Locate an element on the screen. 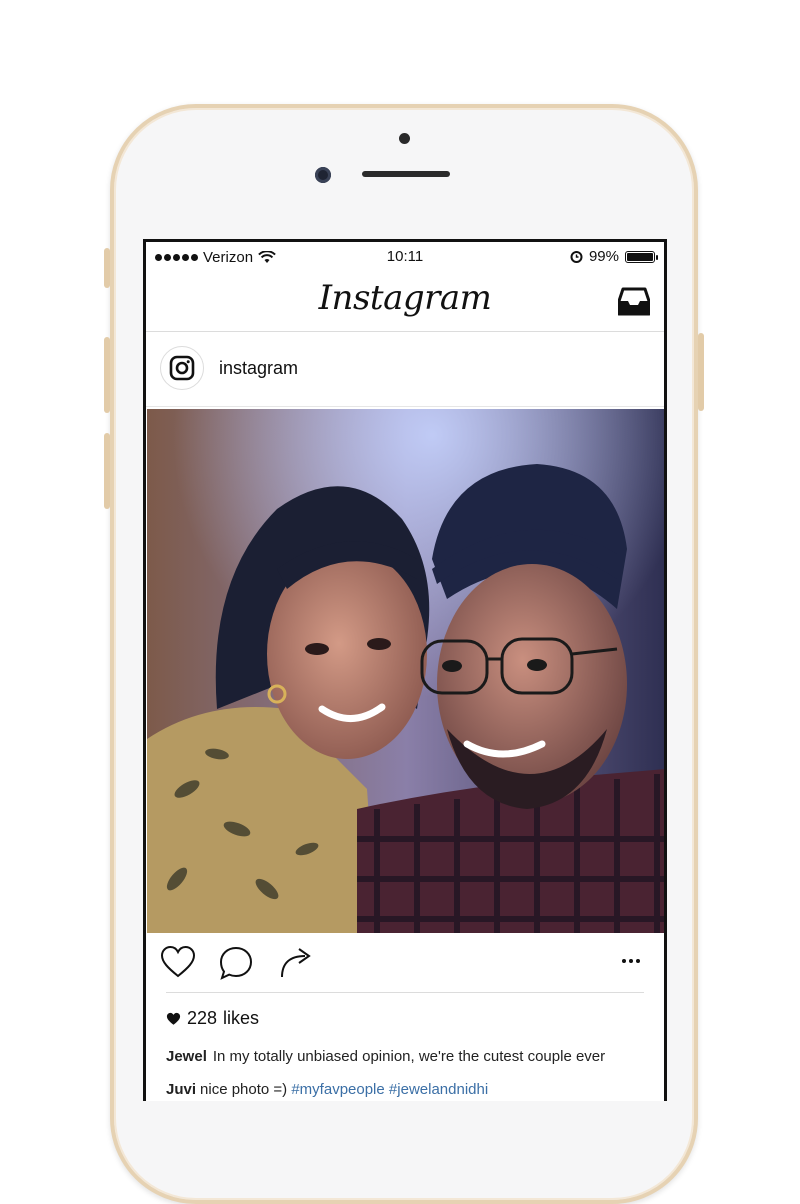 Image resolution: width=800 pixels, height=1204 pixels. share-arrow-icon is located at coordinates (297, 964).